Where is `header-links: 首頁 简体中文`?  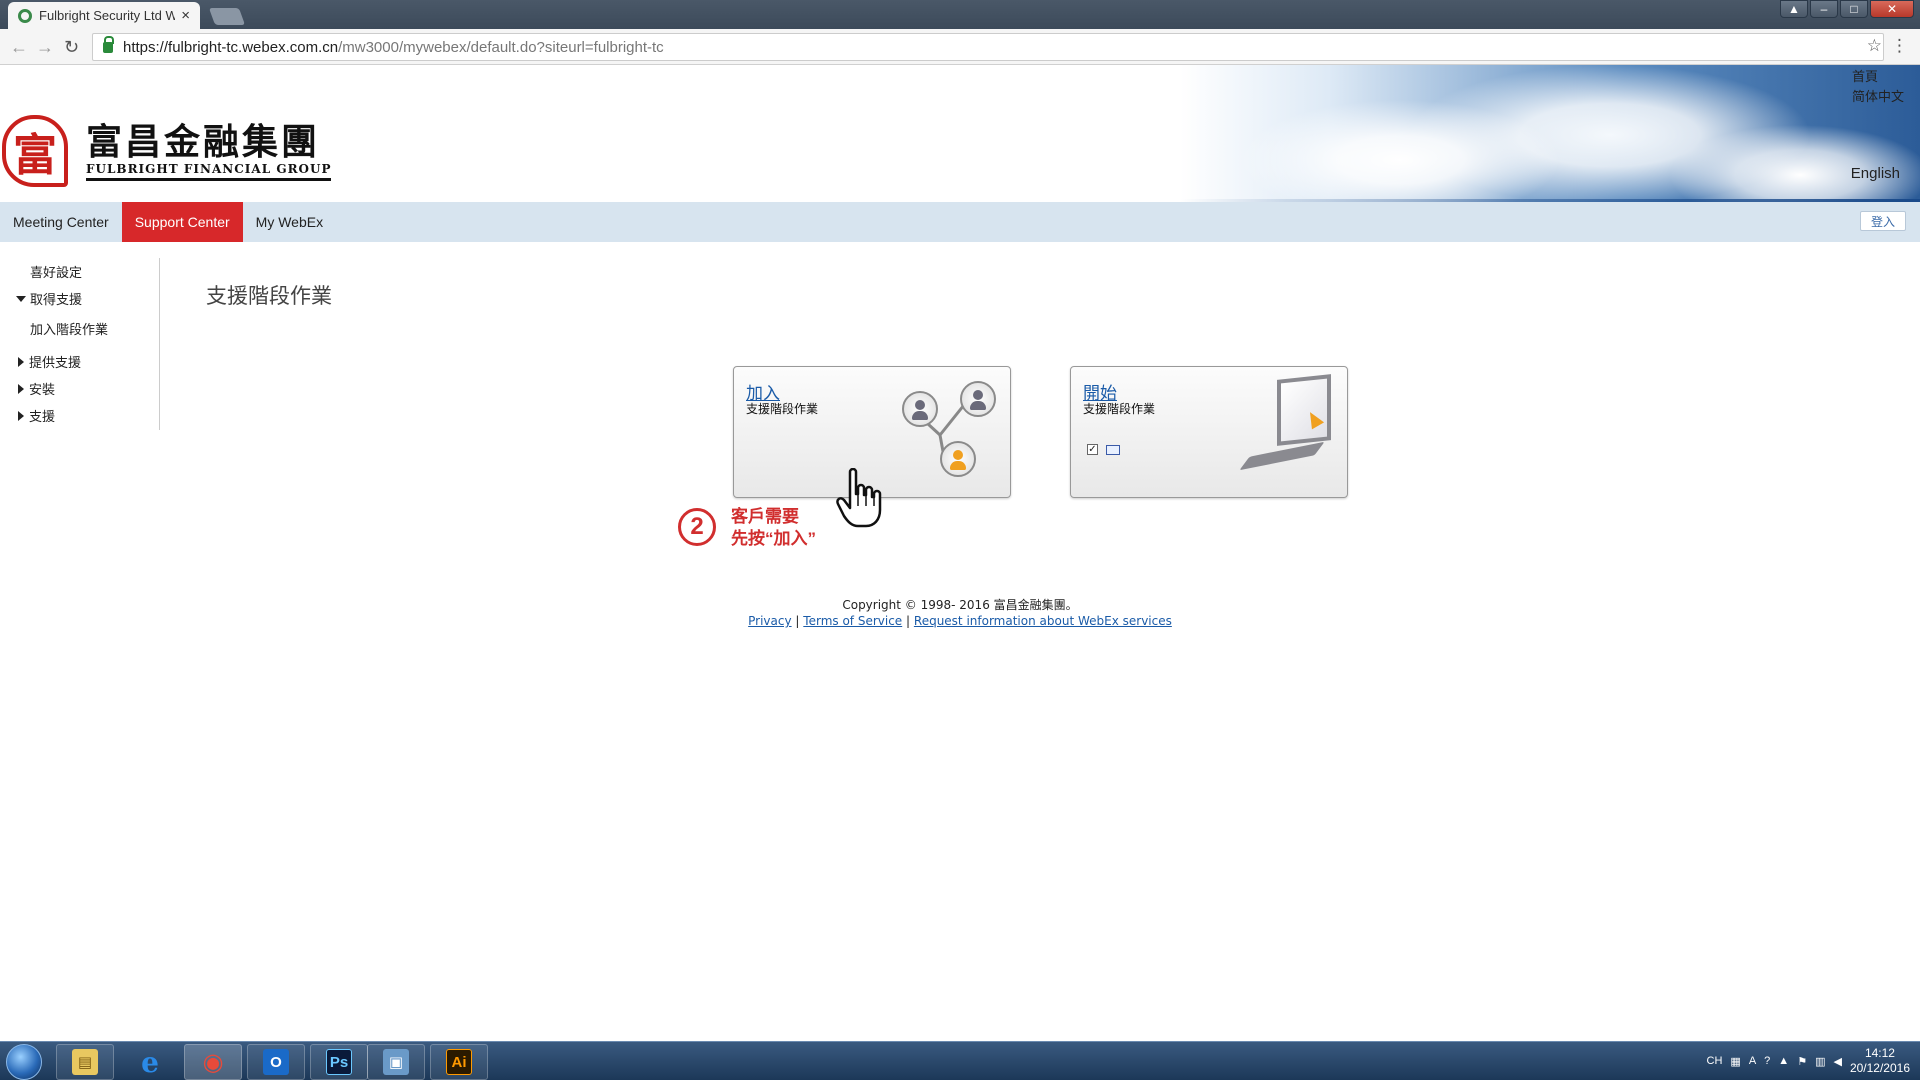
header-links: 首頁 简体中文 is located at coordinates (1878, 87).